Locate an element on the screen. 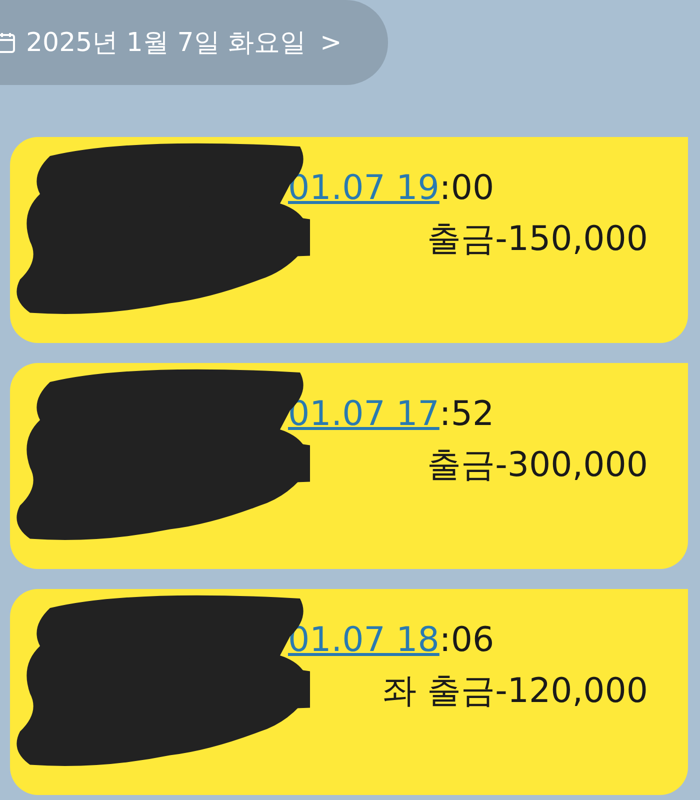 Image resolution: width=700 pixels, height=800 pixels. date-link: 01.07 17 is located at coordinates (364, 414).